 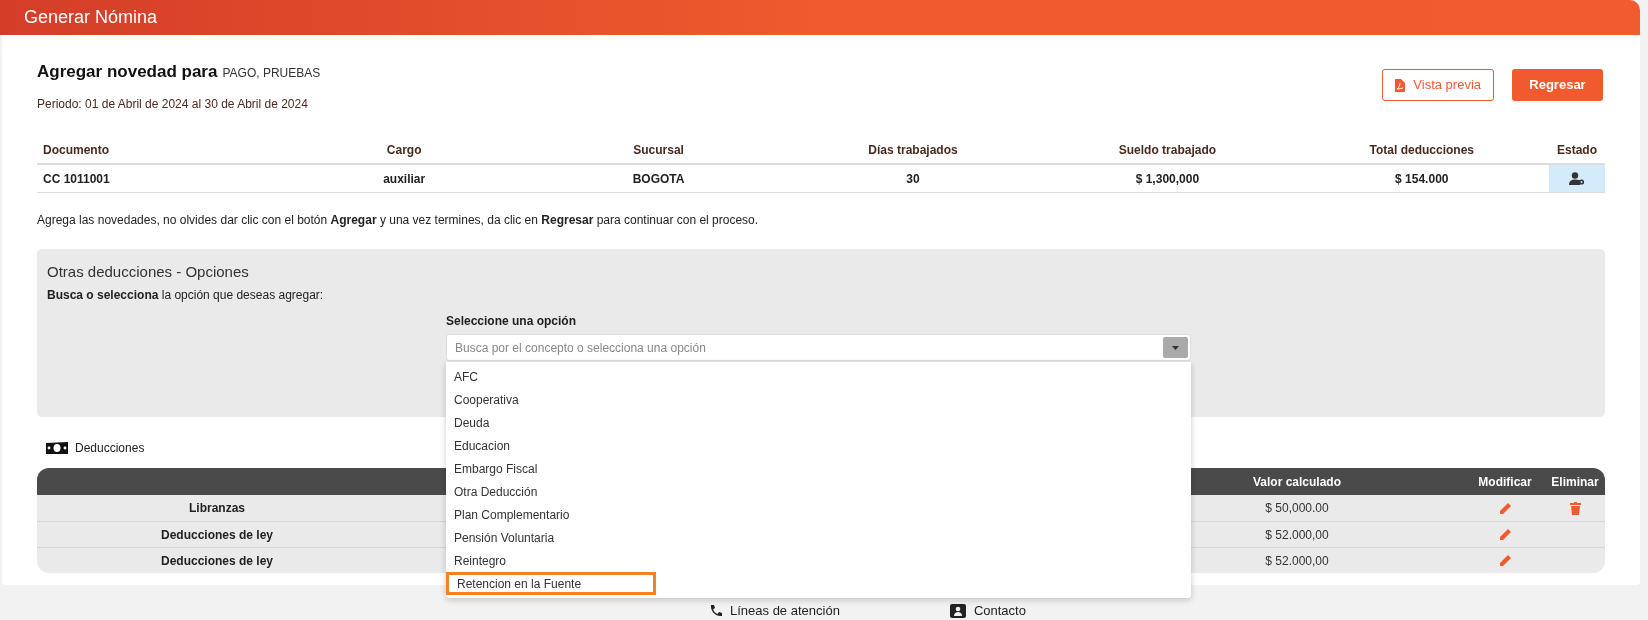 What do you see at coordinates (818, 445) in the screenshot?
I see `dropdown-option: Educacion` at bounding box center [818, 445].